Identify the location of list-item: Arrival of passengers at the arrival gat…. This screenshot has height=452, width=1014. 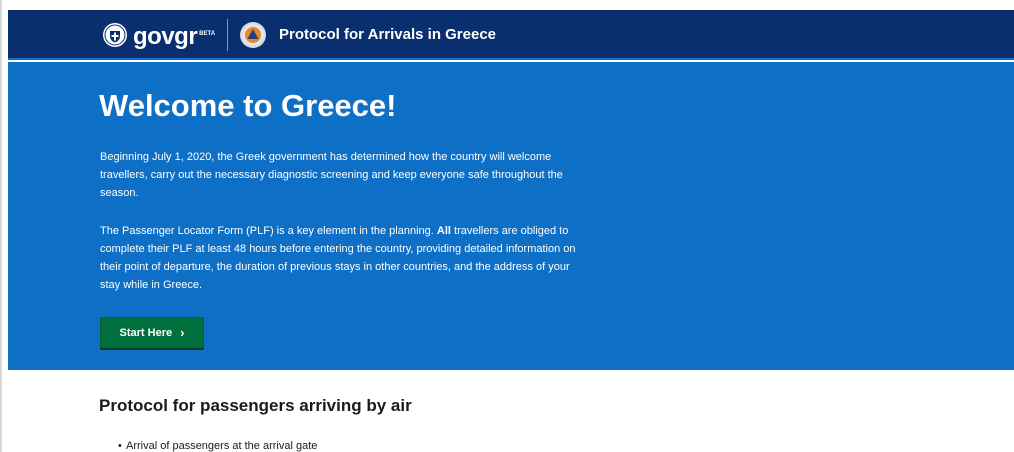
(217, 446).